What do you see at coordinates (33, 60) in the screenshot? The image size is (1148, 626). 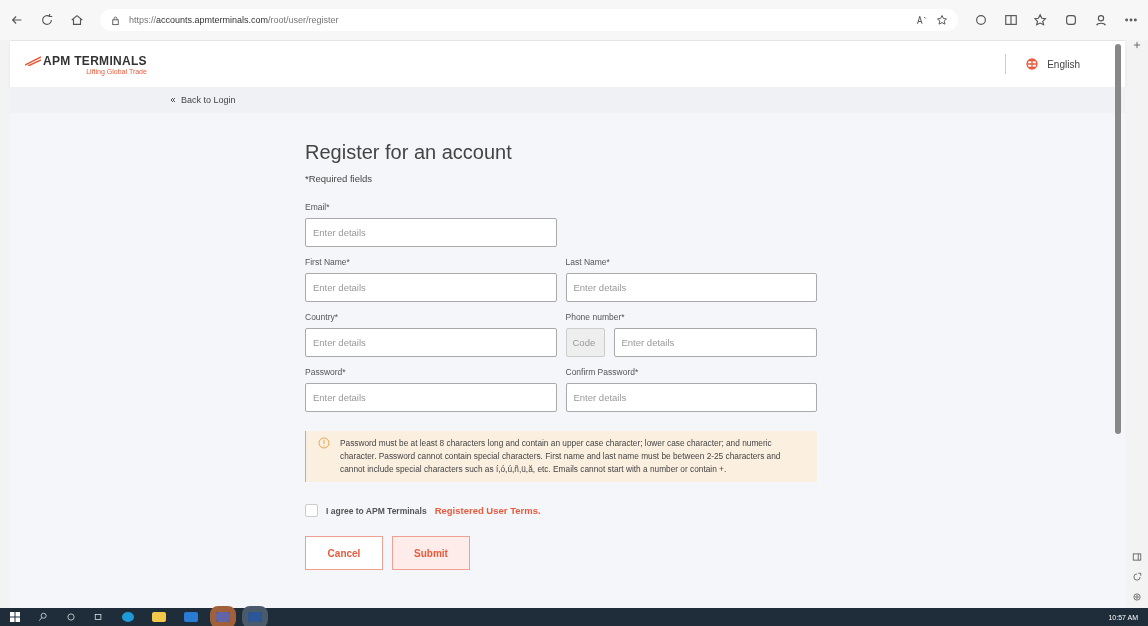 I see `logo-stripes-icon` at bounding box center [33, 60].